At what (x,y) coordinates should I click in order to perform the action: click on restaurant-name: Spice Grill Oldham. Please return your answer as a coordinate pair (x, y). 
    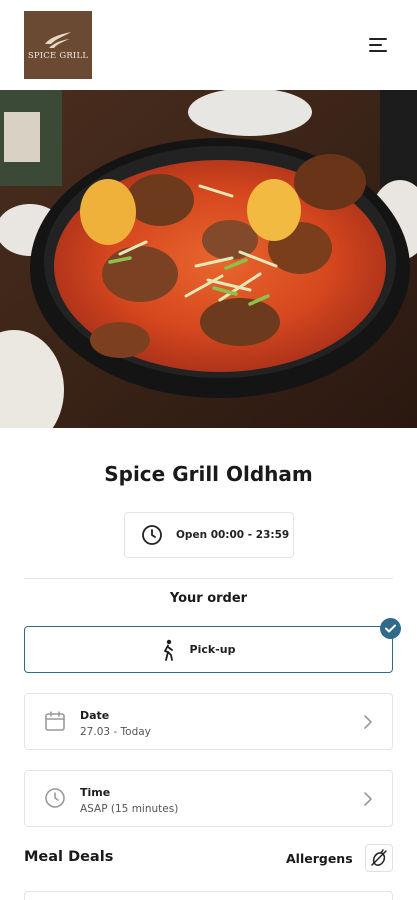
    Looking at the image, I should click on (208, 474).